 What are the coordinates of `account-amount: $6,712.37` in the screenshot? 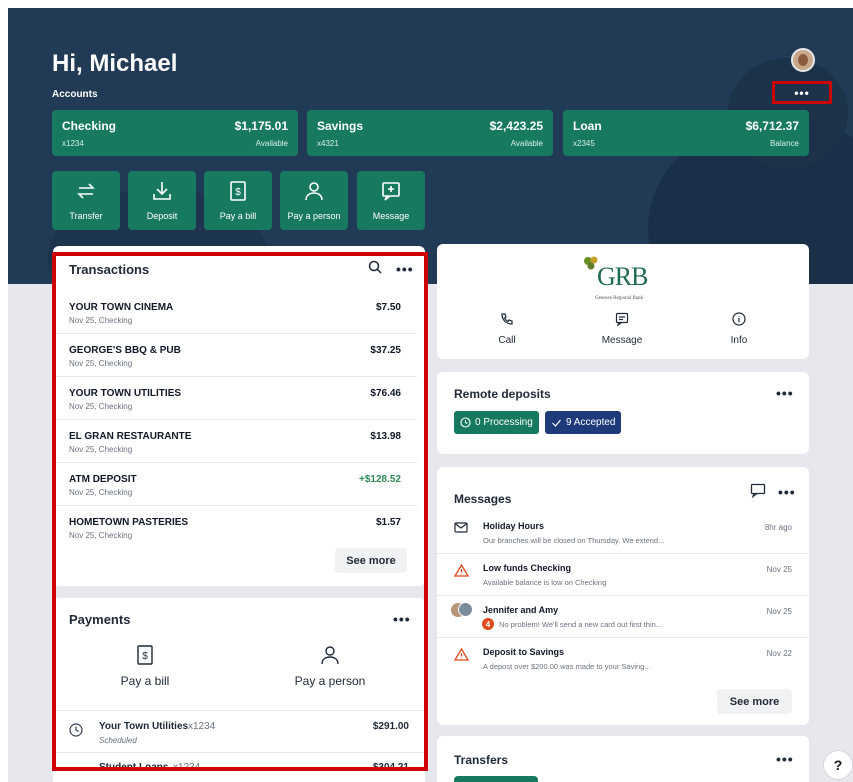 It's located at (772, 126).